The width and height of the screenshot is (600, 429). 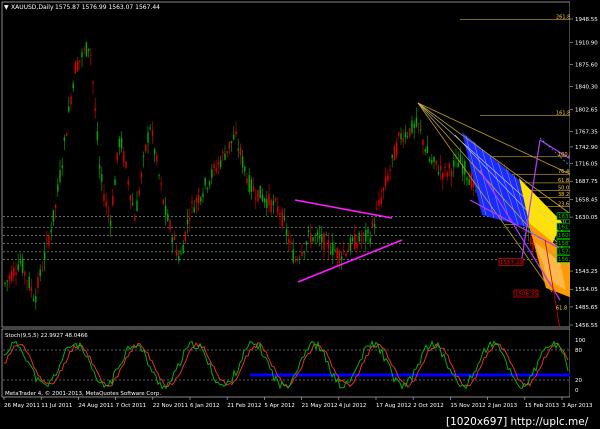 I want to click on date-tick-label: 6 Jan 2012, so click(x=204, y=406).